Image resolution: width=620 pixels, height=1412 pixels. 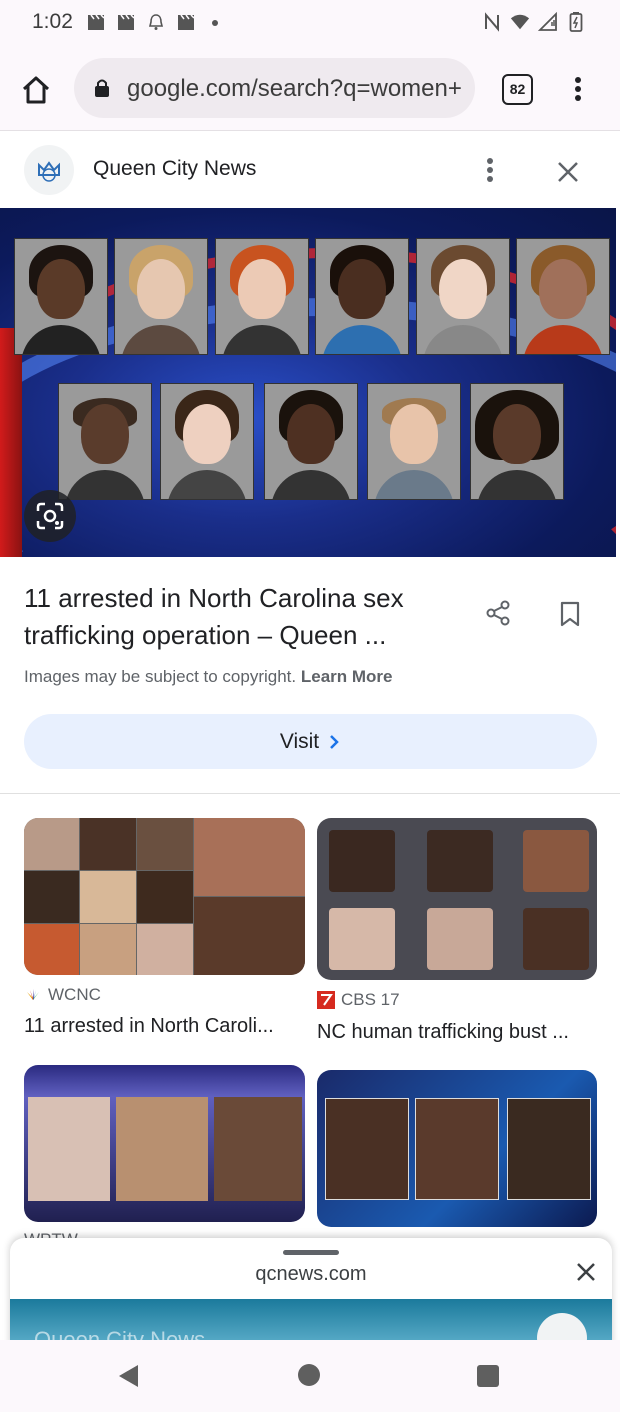 I want to click on google-lens-button, so click(x=50, y=516).